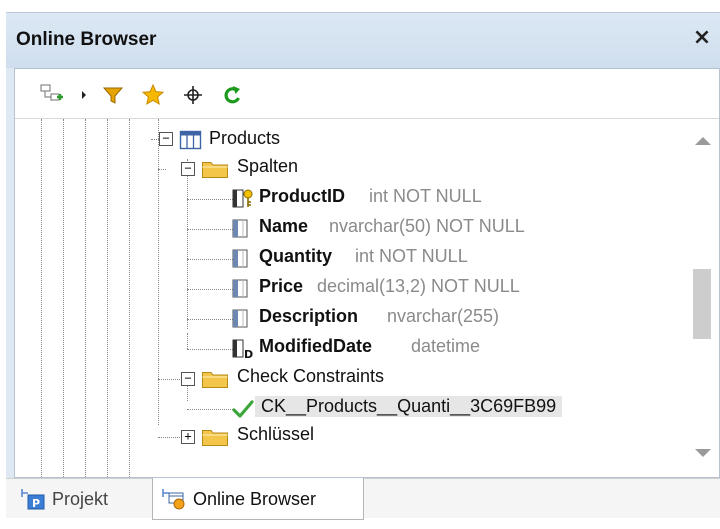 This screenshot has width=720, height=529. What do you see at coordinates (284, 226) in the screenshot?
I see `column-name: Name` at bounding box center [284, 226].